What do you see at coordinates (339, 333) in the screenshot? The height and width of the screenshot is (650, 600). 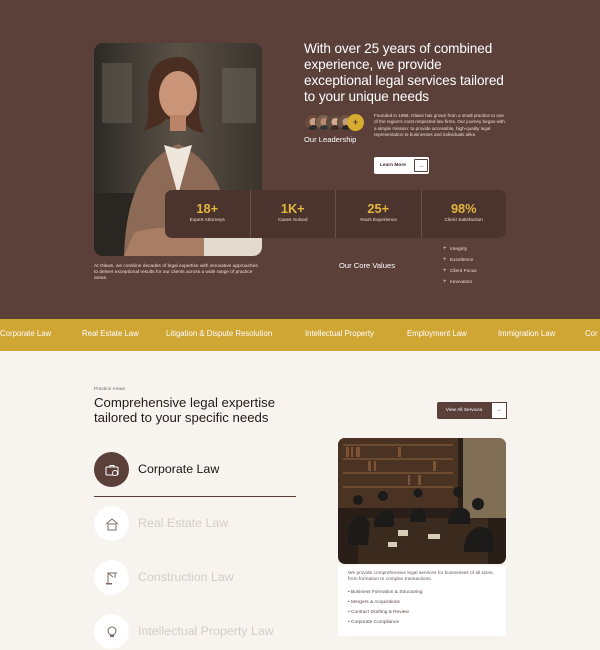 I see `ticker-item: Intellectual Property` at bounding box center [339, 333].